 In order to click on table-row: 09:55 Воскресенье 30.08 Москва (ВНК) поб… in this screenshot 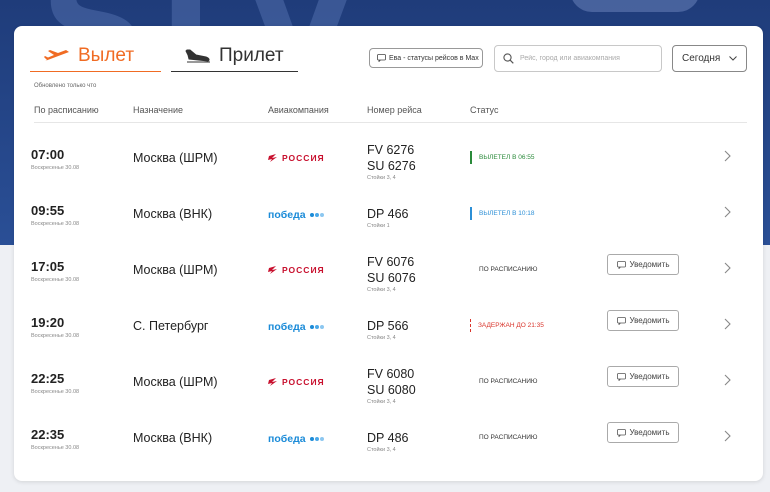, I will do `click(388, 211)`.